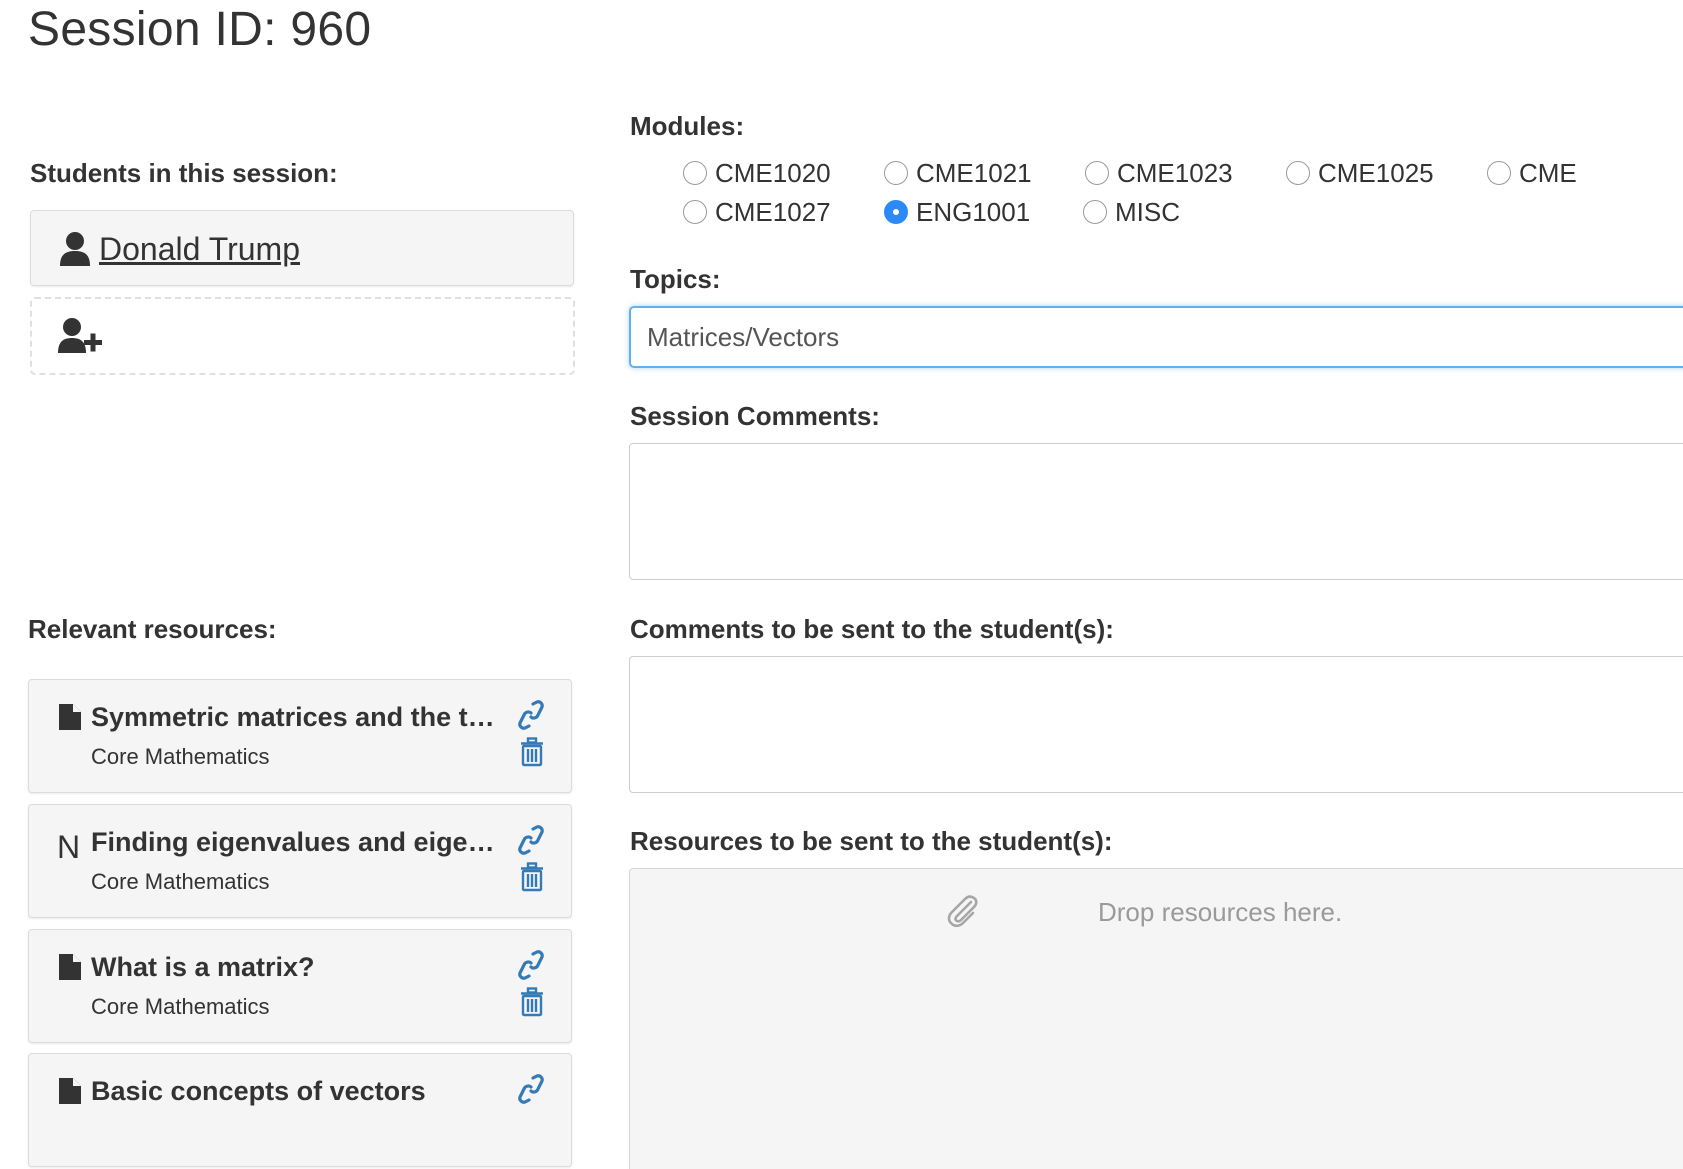  I want to click on student-name-link: Donald Trump, so click(199, 249).